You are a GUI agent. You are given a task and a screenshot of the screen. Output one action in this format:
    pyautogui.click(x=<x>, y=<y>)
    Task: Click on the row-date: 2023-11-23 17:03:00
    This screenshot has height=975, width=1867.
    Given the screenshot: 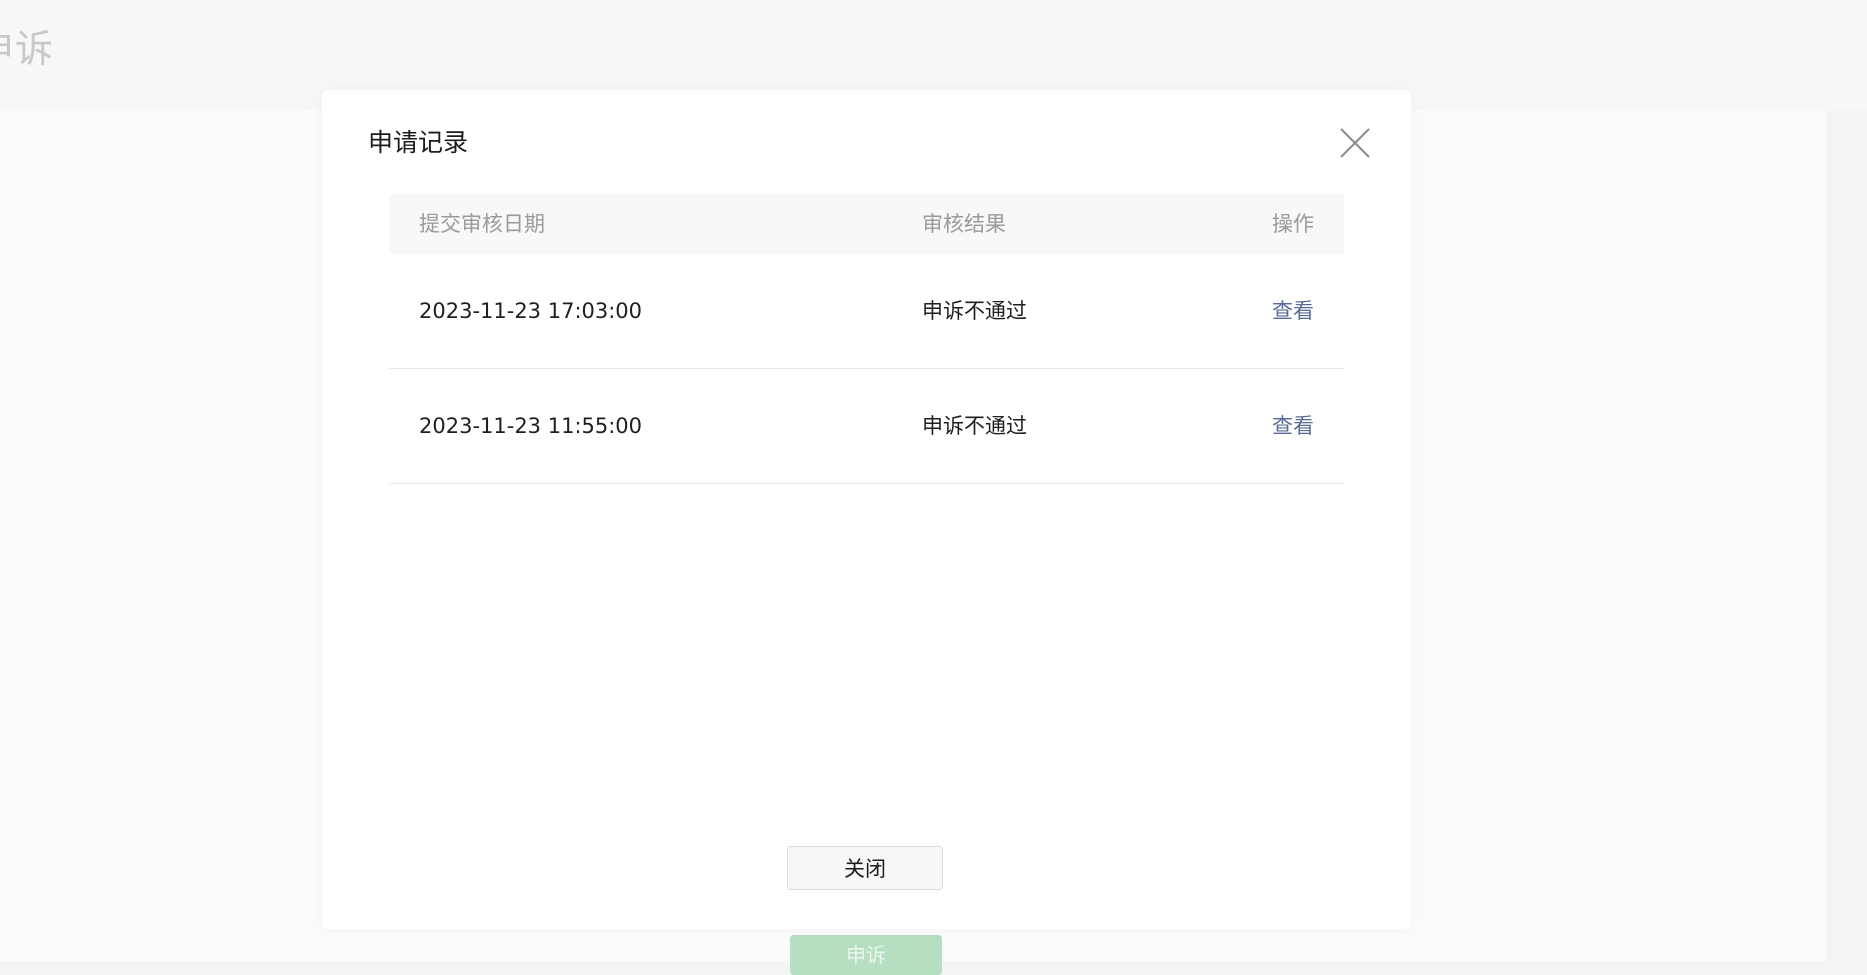 What is the action you would take?
    pyautogui.click(x=531, y=311)
    